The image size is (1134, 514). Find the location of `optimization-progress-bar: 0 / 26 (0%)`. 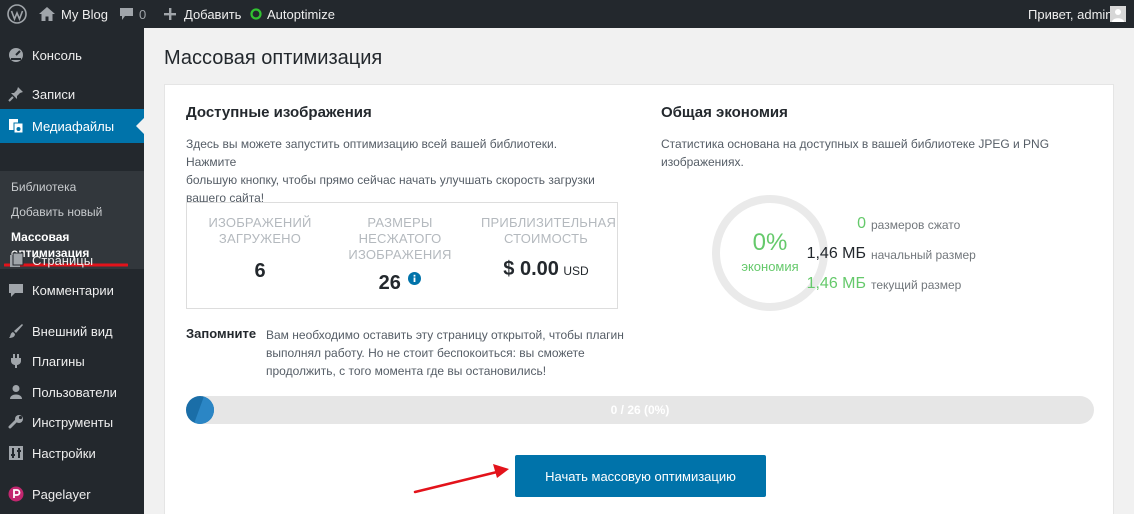

optimization-progress-bar: 0 / 26 (0%) is located at coordinates (640, 410).